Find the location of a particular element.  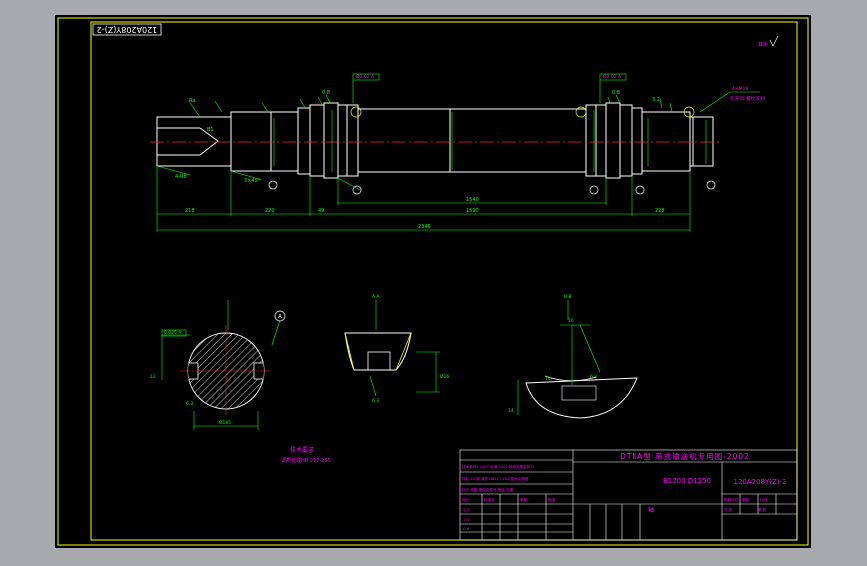

svg-text: 审核 is located at coordinates (524, 499).